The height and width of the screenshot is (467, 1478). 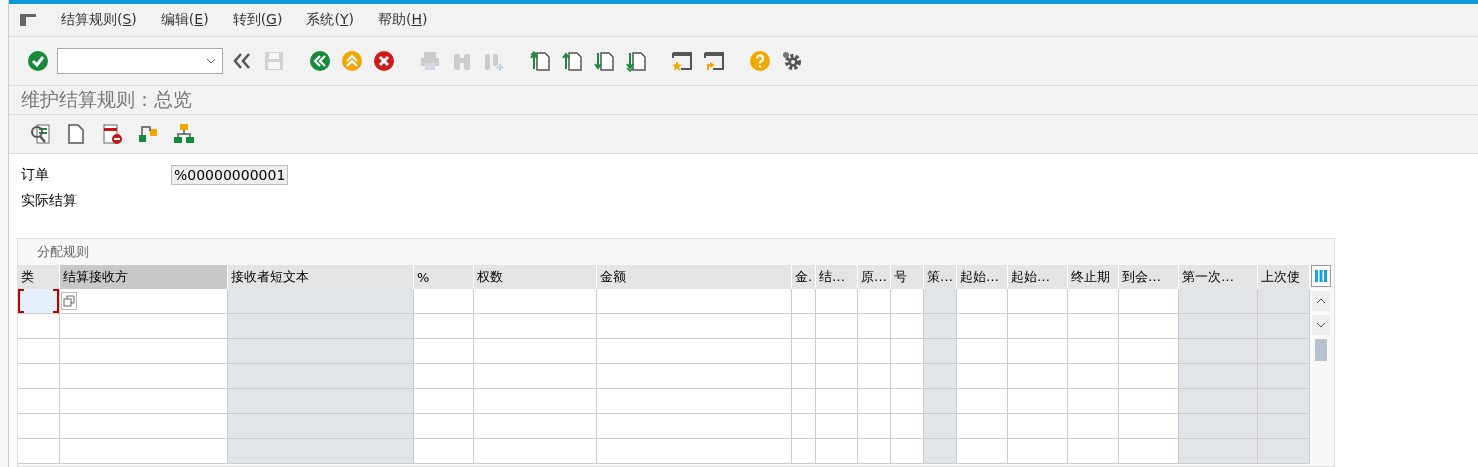 What do you see at coordinates (402, 20) in the screenshot?
I see `menu-item: 帮助(H)` at bounding box center [402, 20].